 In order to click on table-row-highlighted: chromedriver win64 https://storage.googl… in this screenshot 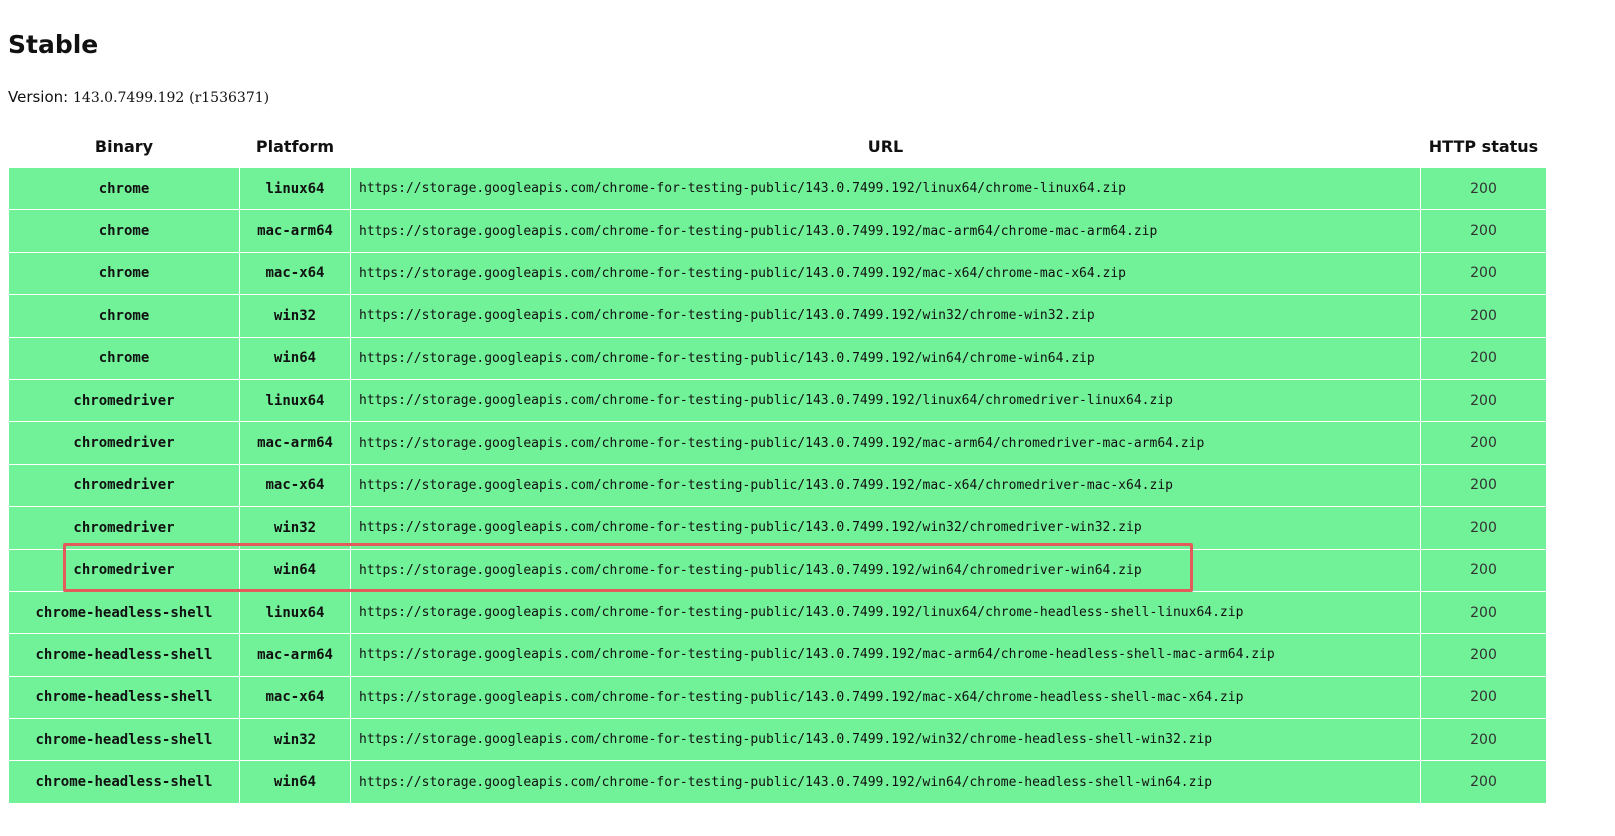, I will do `click(777, 570)`.